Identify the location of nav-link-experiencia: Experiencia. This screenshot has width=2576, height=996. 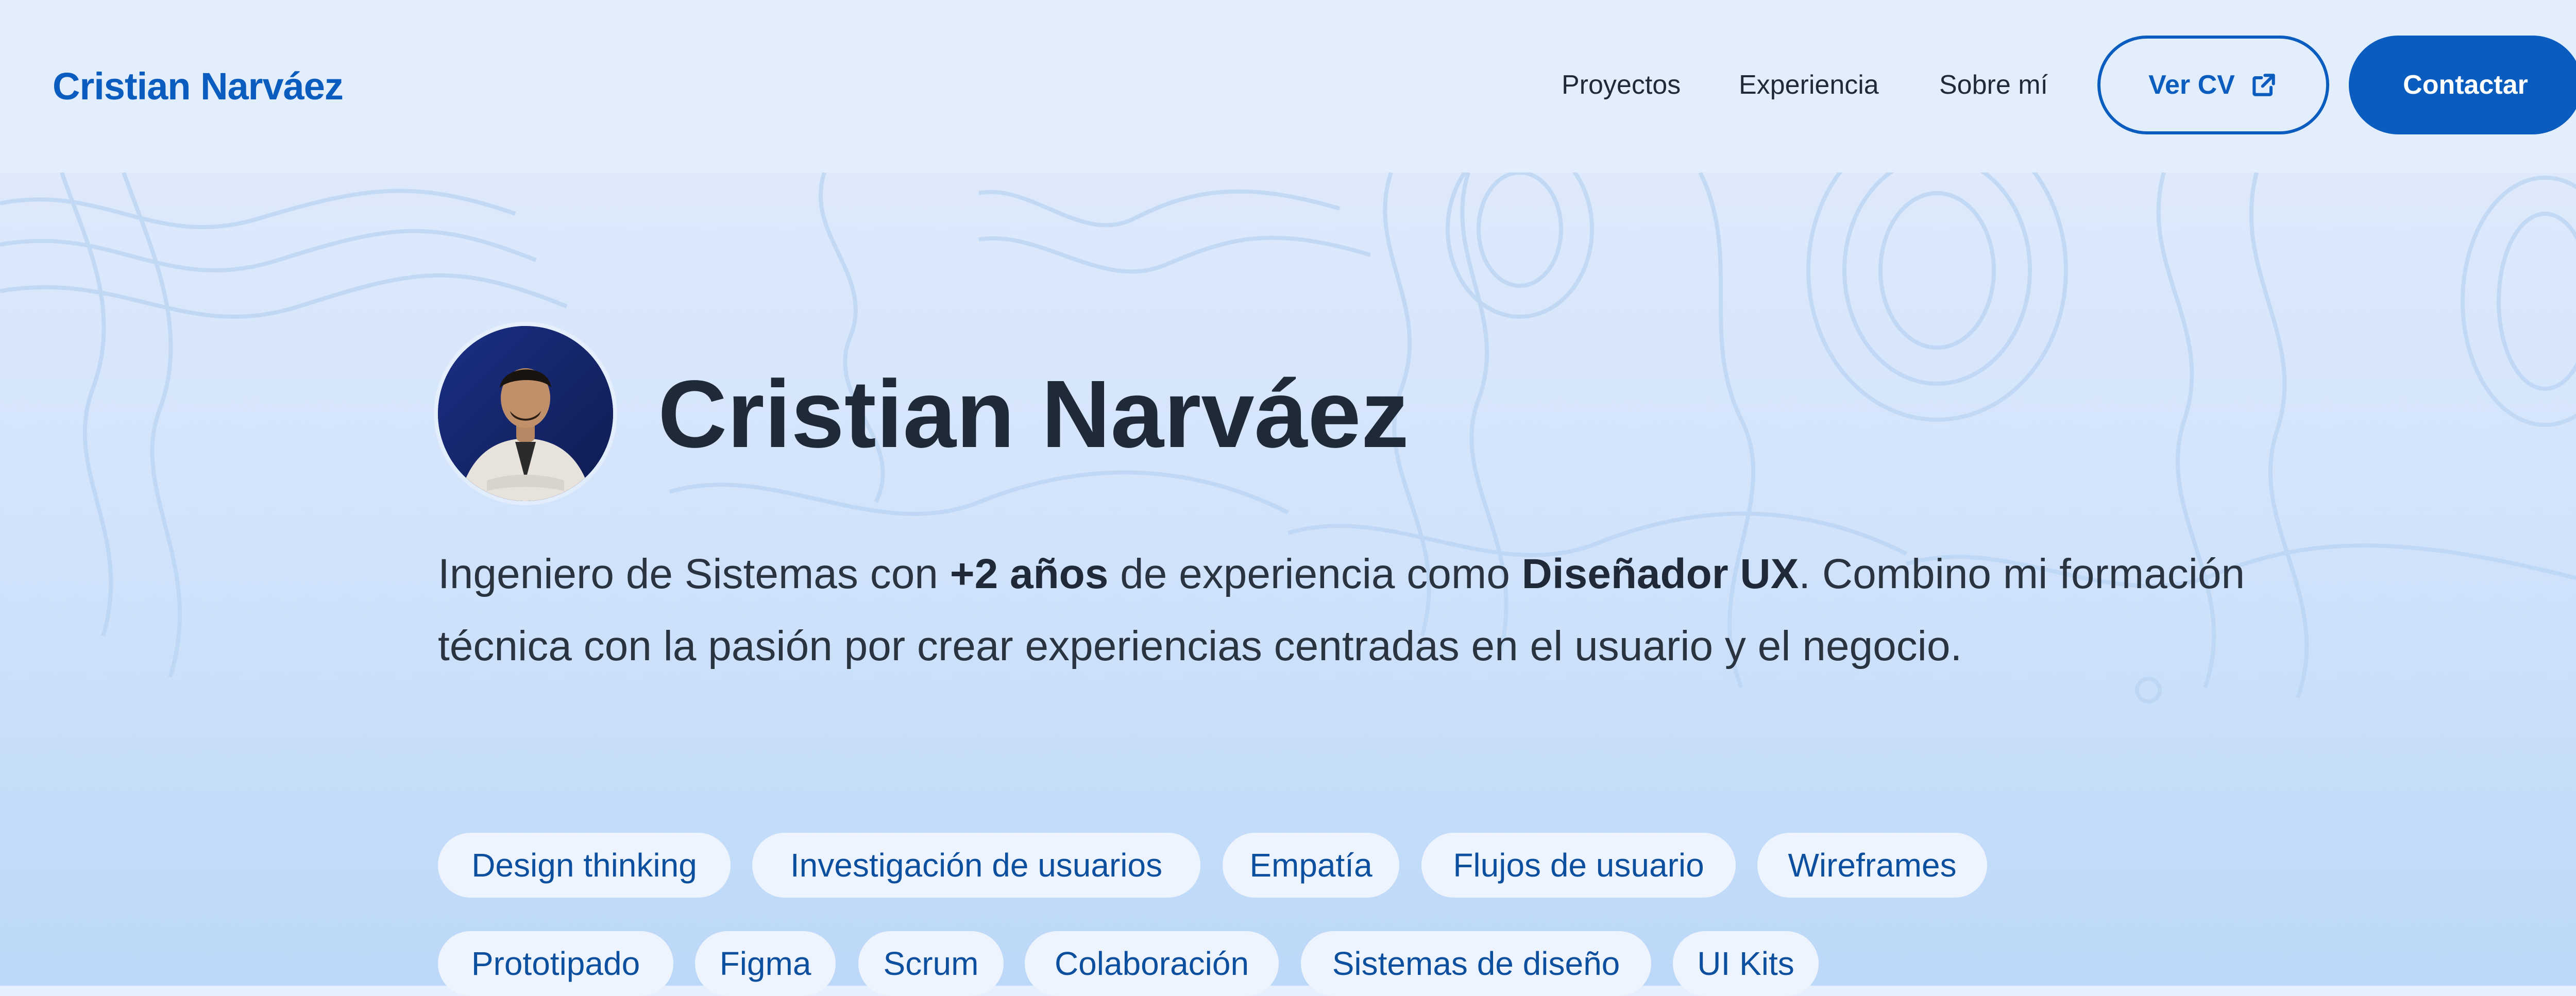
(1809, 85).